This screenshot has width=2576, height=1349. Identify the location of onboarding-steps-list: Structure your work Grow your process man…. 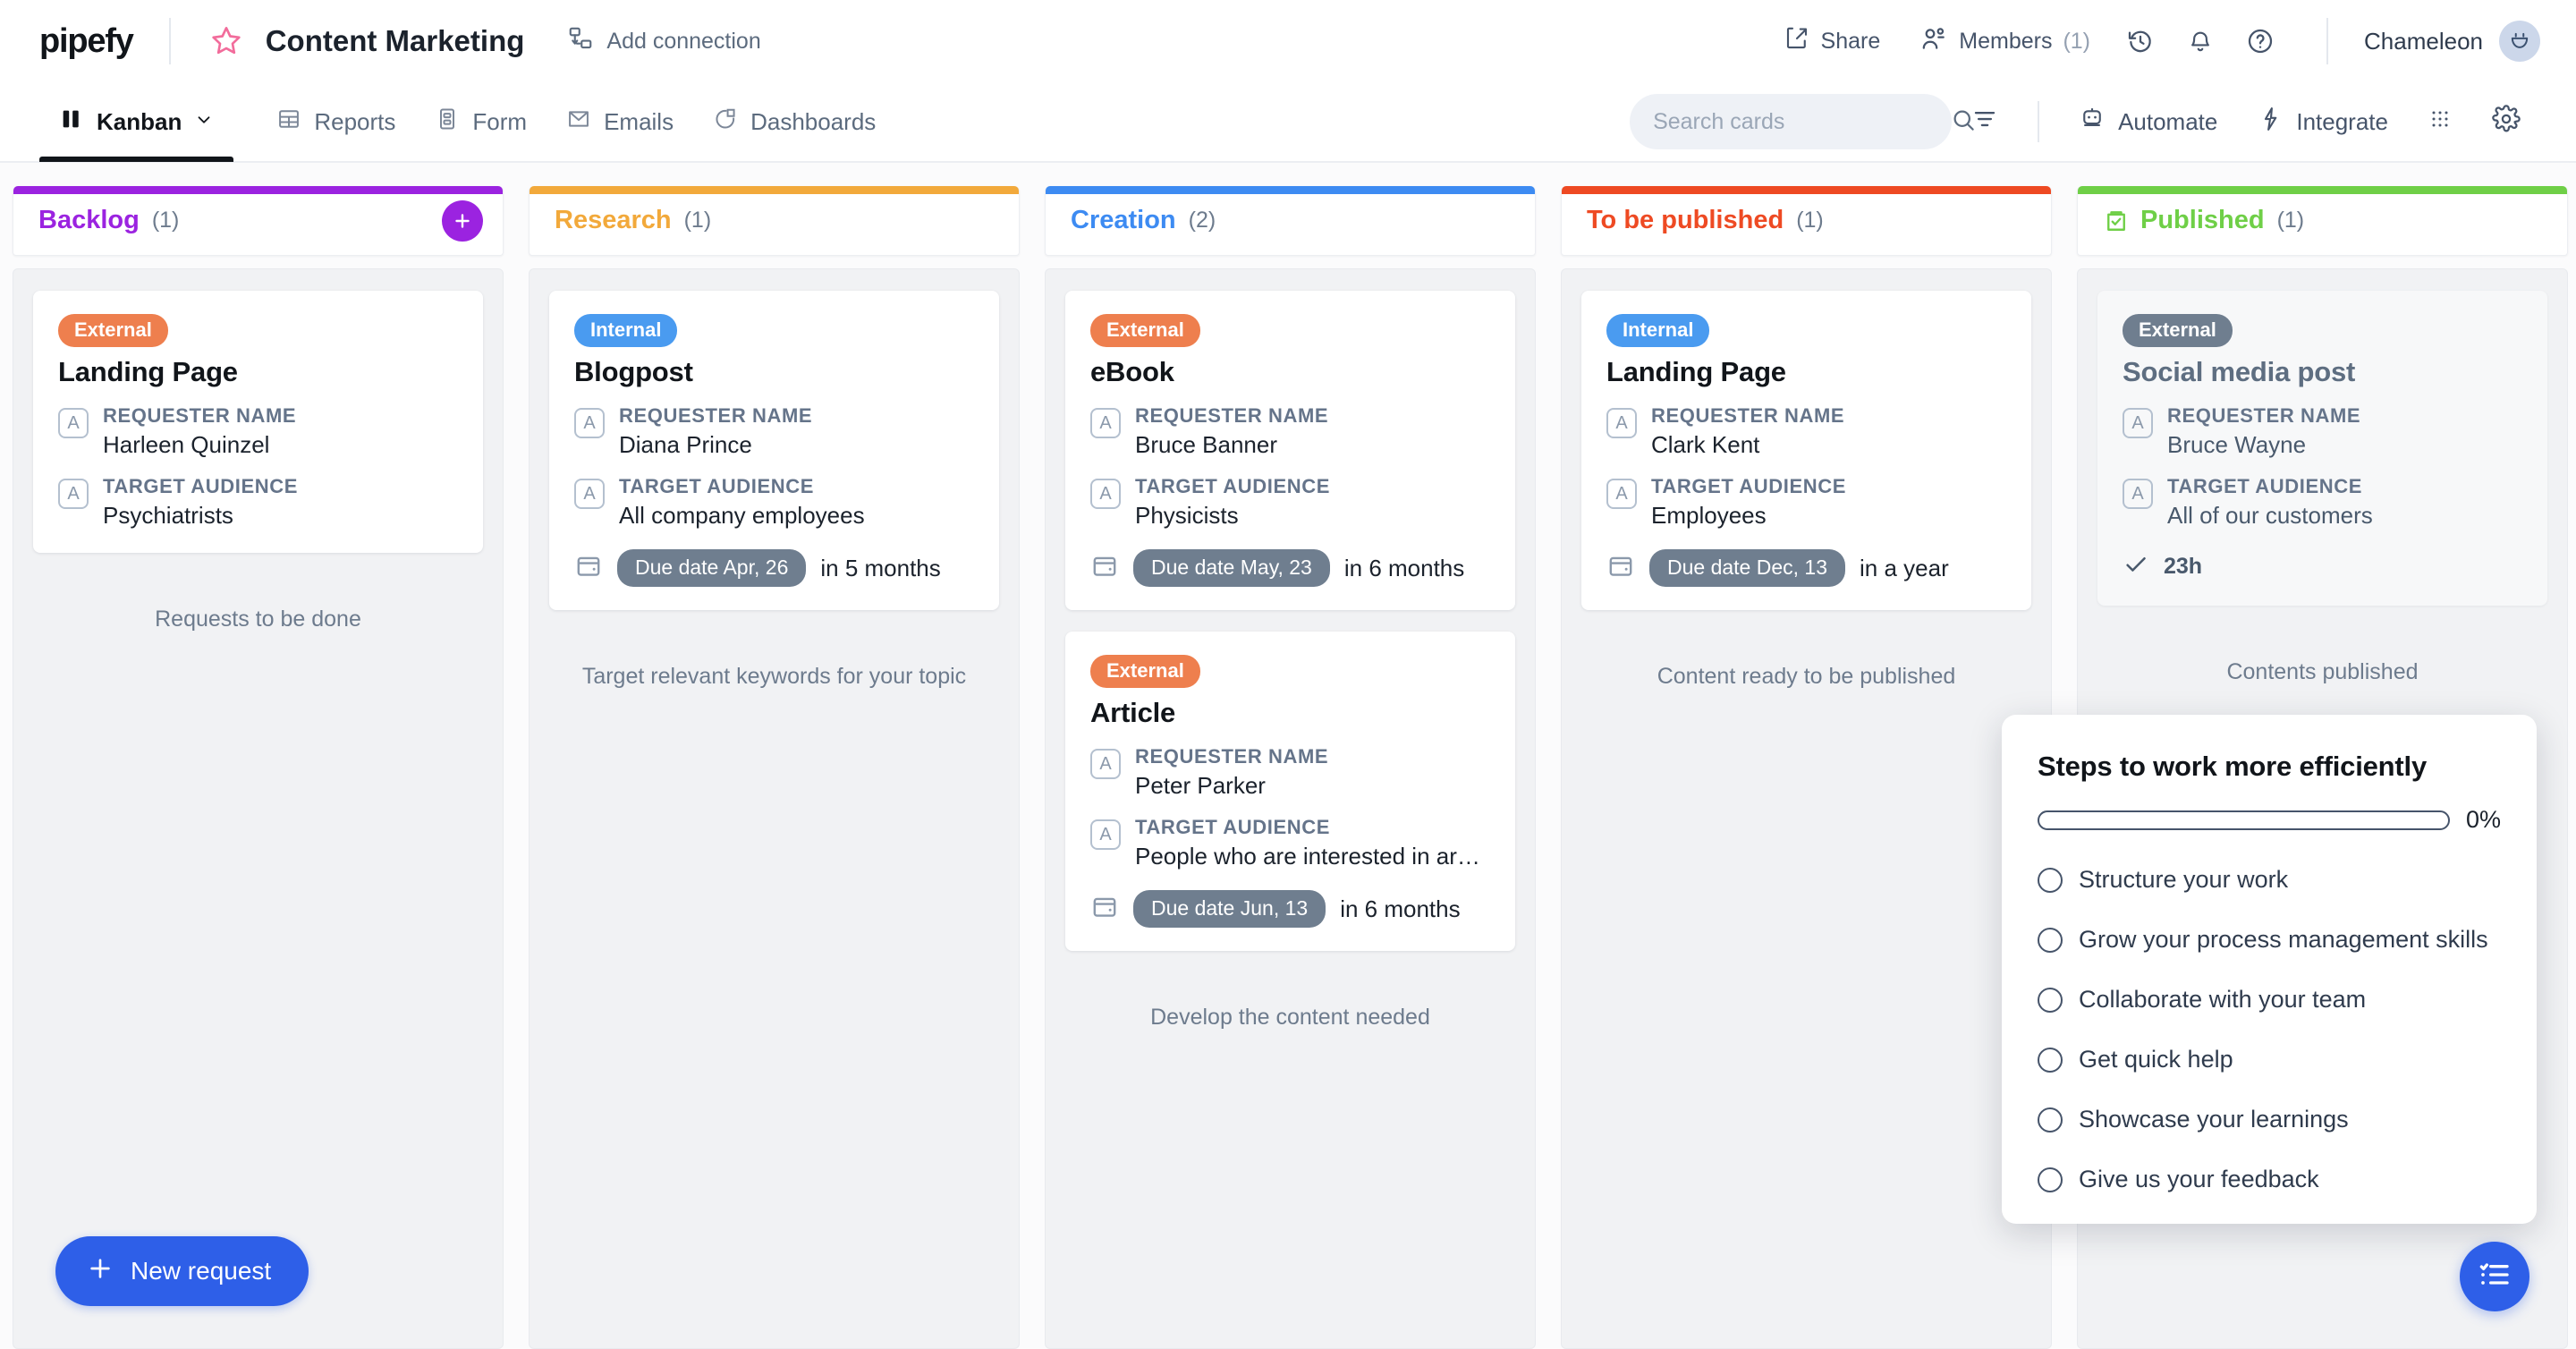
(2269, 1029).